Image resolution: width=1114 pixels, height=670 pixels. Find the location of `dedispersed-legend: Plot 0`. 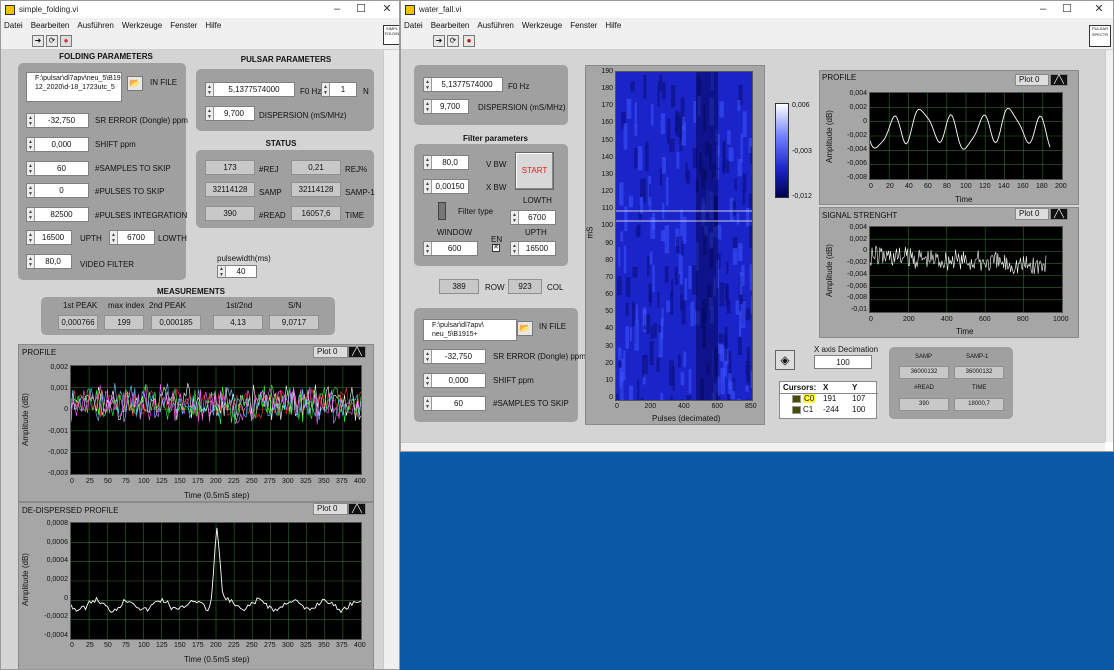

dedispersed-legend: Plot 0 is located at coordinates (330, 509).